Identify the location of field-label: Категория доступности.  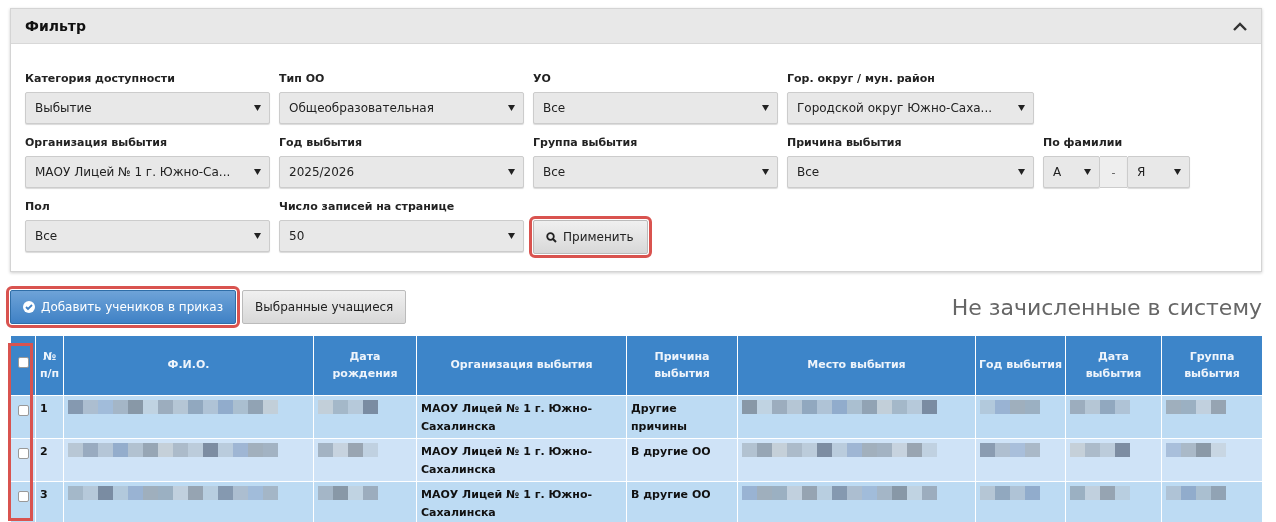
(100, 79).